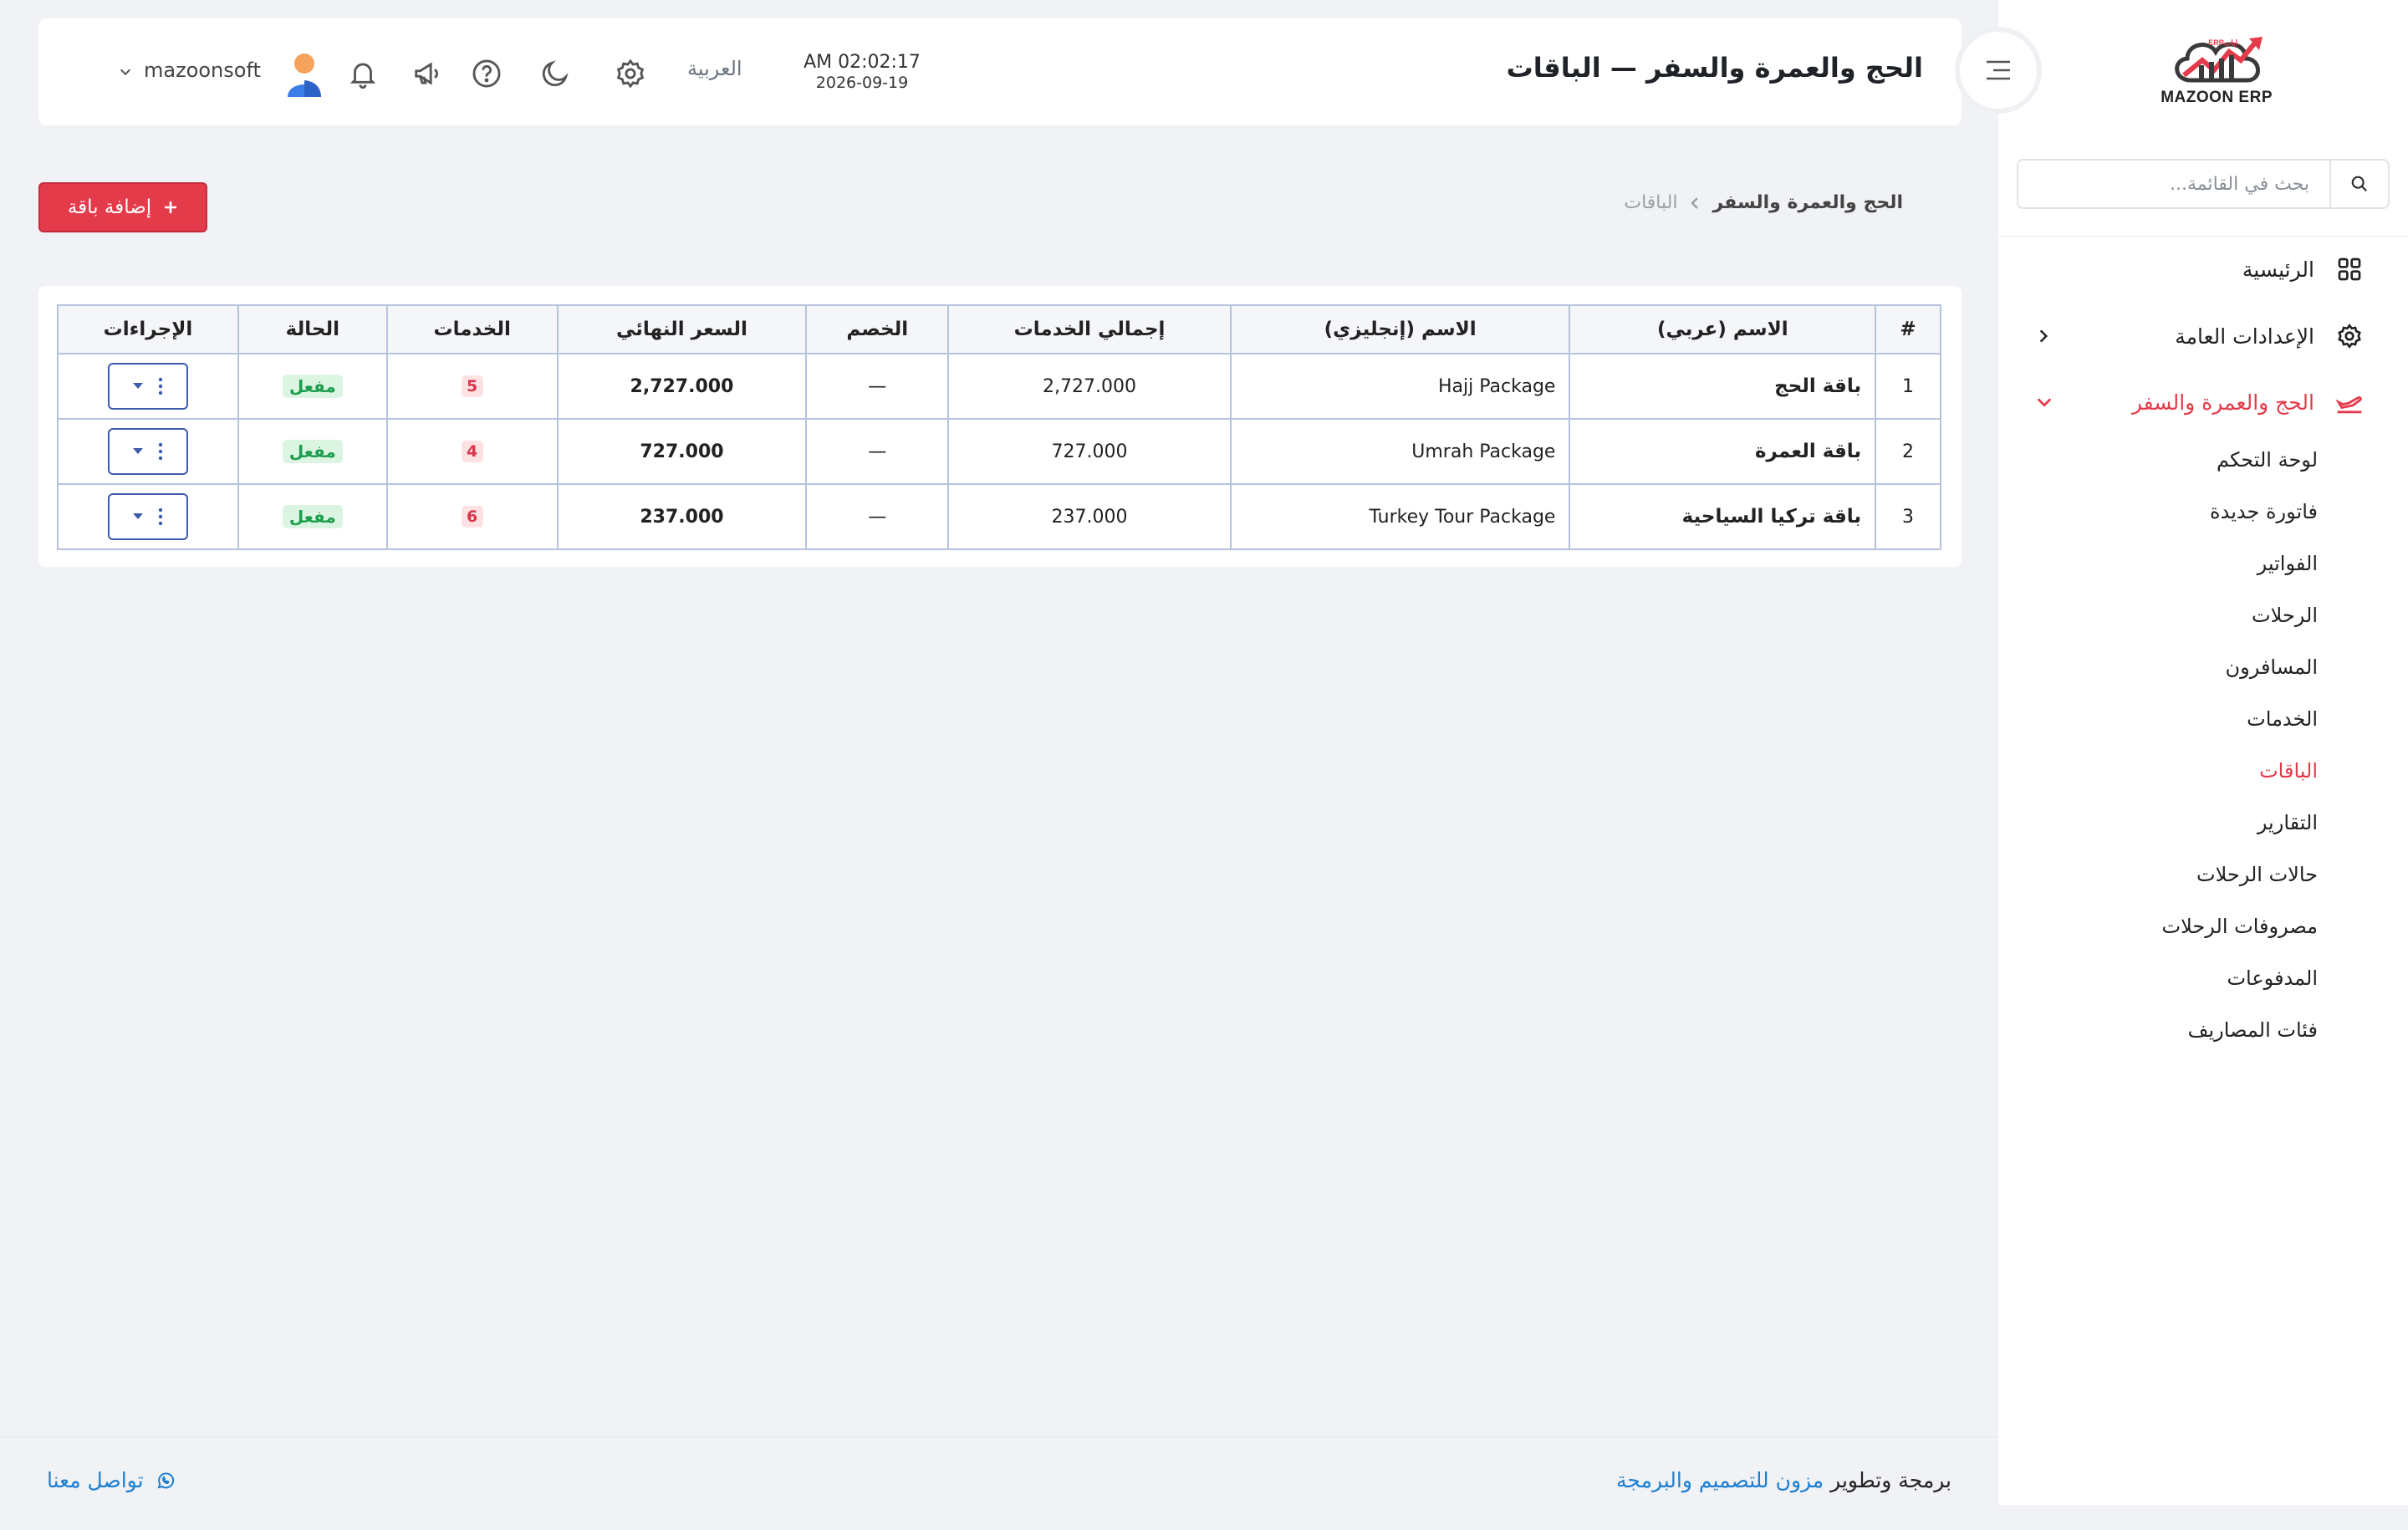  I want to click on menu-icon, so click(1998, 70).